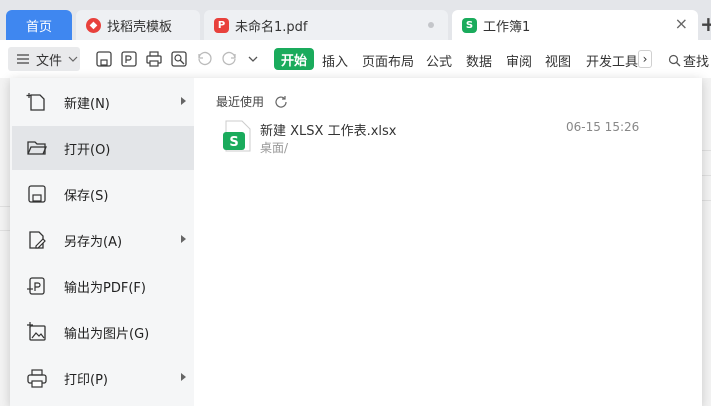 The height and width of the screenshot is (406, 711). I want to click on menu-item-export-pdf: 输出为PDF(F), so click(103, 286).